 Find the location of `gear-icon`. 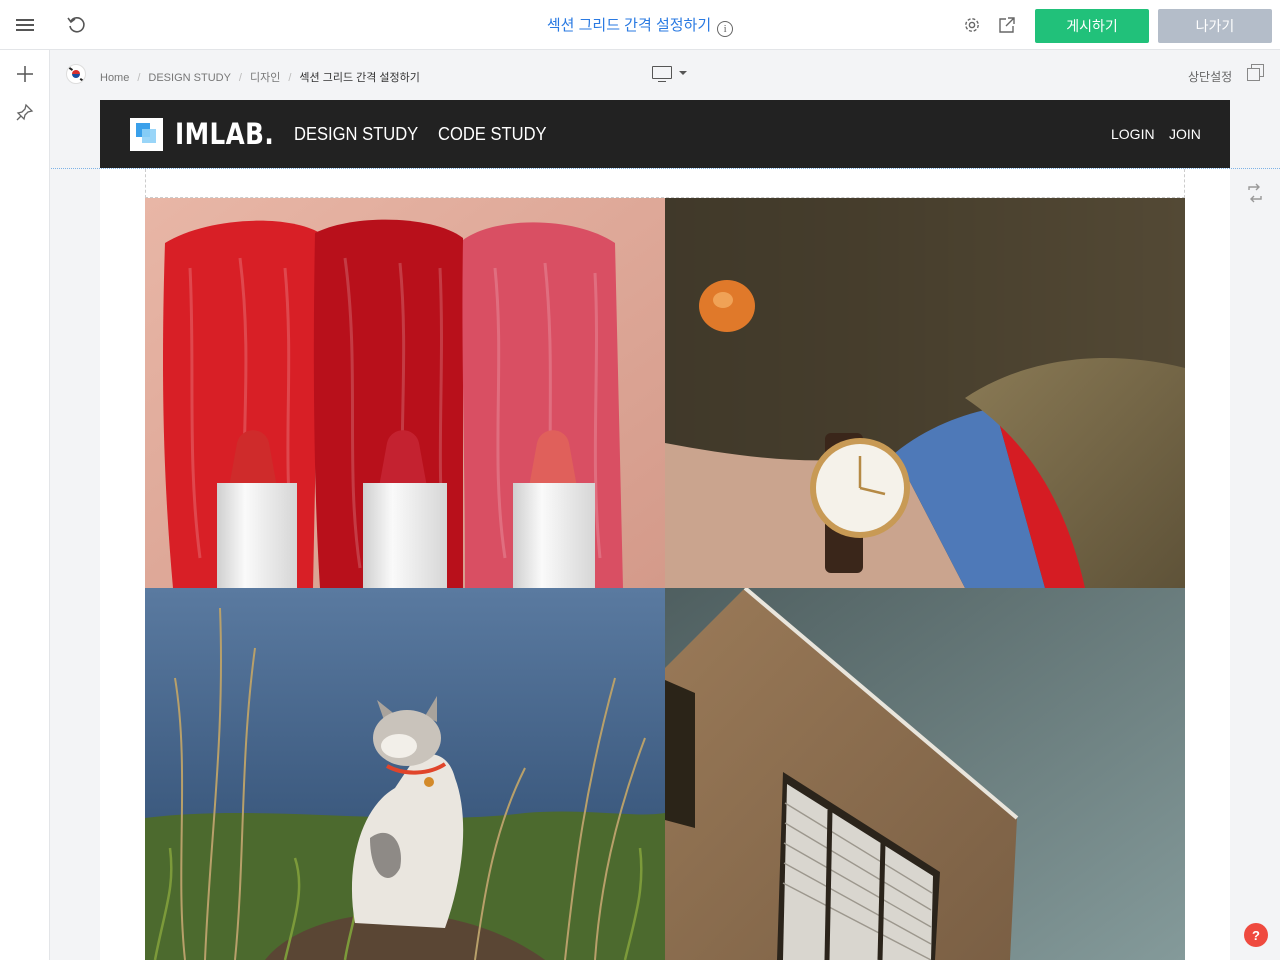

gear-icon is located at coordinates (972, 25).